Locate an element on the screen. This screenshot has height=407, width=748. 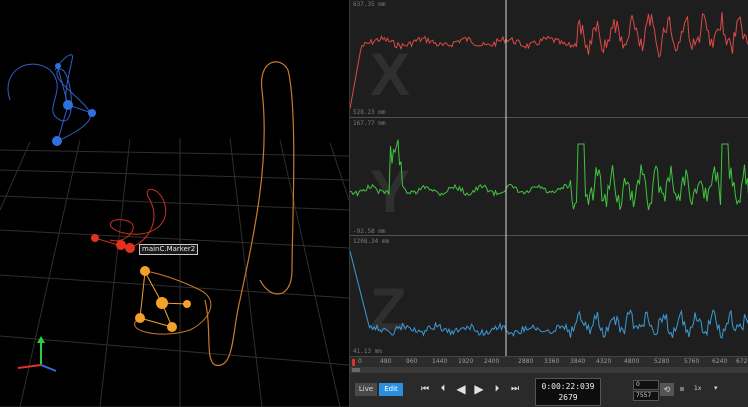
timeline-tick: 1440 is located at coordinates (440, 361).